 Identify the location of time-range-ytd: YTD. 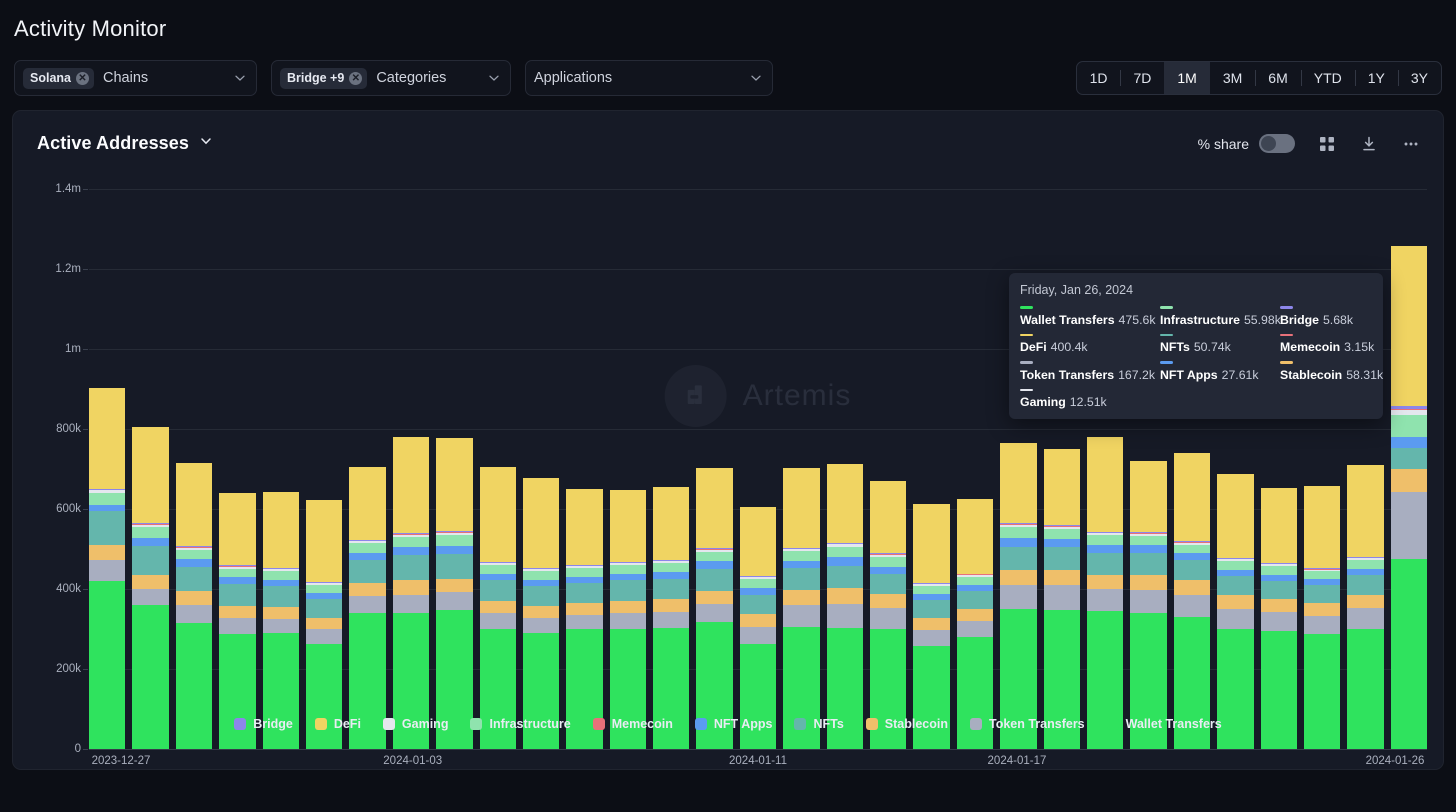
(1327, 78).